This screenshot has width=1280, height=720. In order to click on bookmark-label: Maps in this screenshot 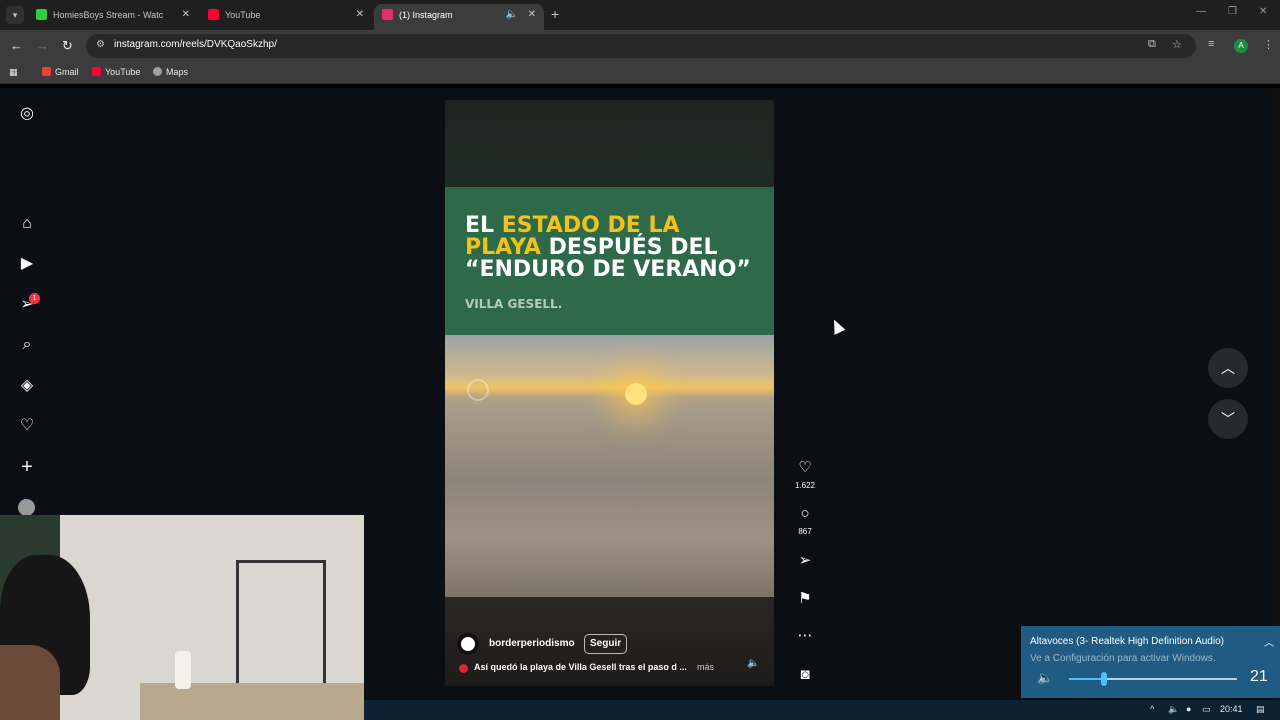, I will do `click(177, 72)`.